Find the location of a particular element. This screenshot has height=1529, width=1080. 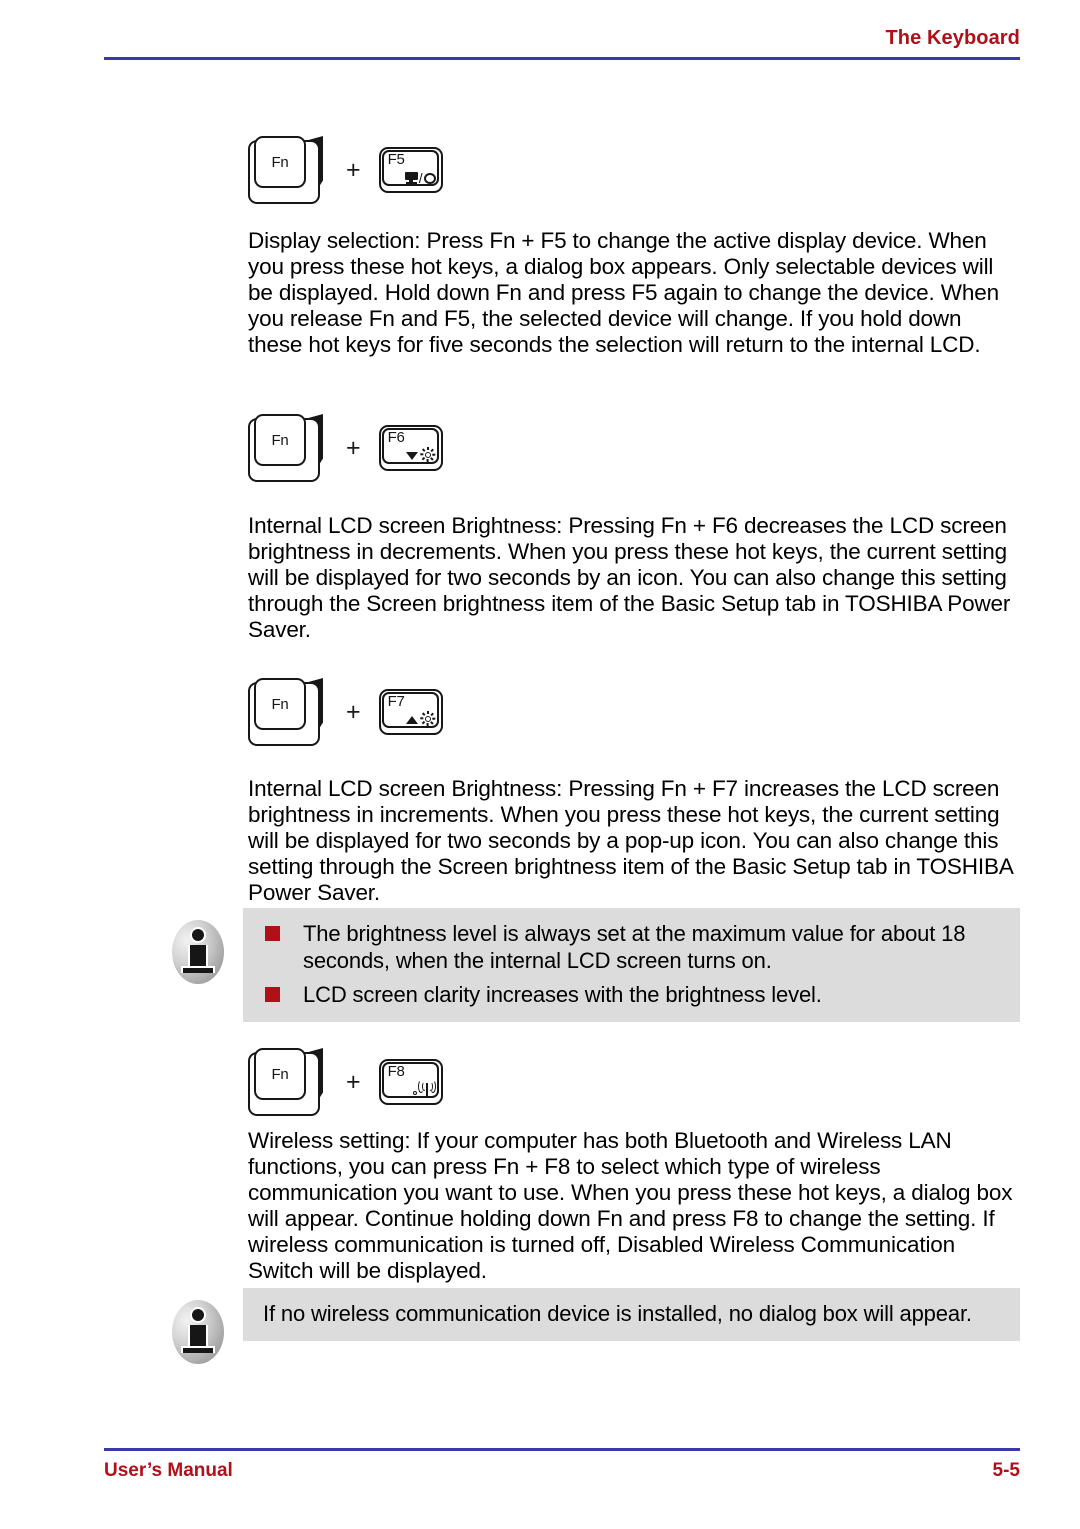

f6-key-label: F6 is located at coordinates (396, 437).